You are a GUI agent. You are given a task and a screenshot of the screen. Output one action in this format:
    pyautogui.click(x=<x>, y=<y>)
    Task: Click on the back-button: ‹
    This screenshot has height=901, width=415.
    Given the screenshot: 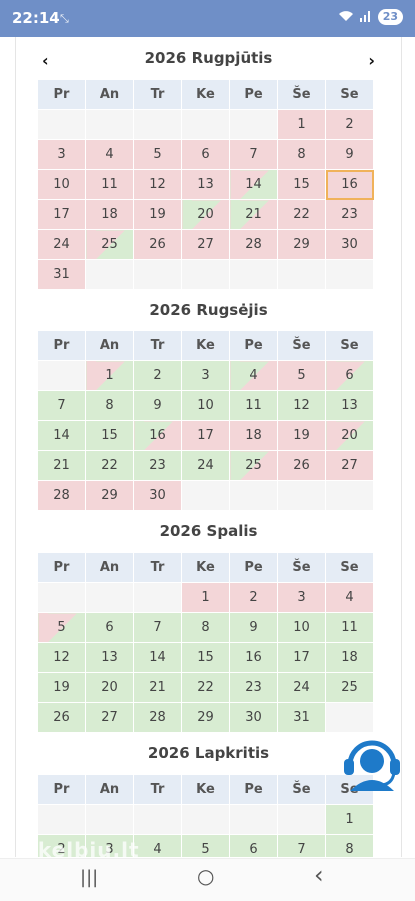 What is the action you would take?
    pyautogui.click(x=319, y=875)
    